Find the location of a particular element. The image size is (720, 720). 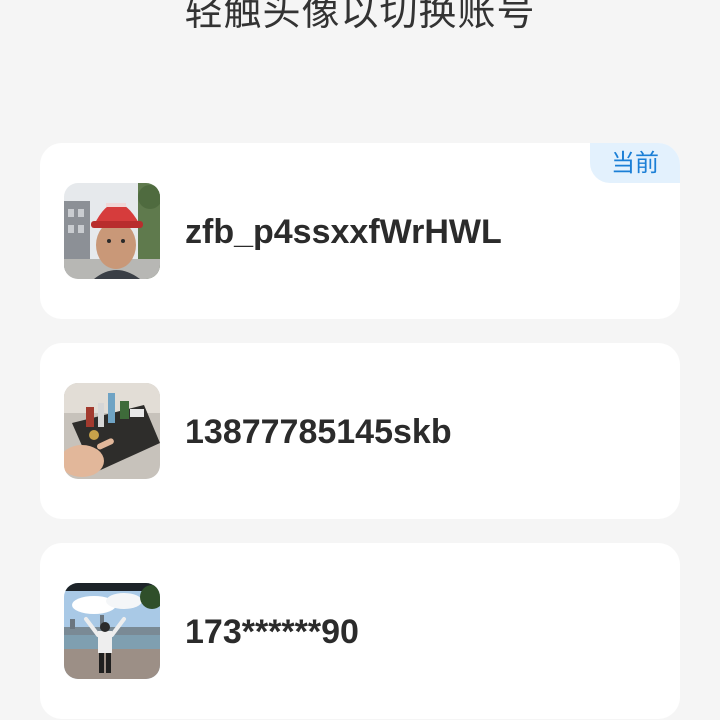

account-name: 13877785145skb is located at coordinates (318, 432).